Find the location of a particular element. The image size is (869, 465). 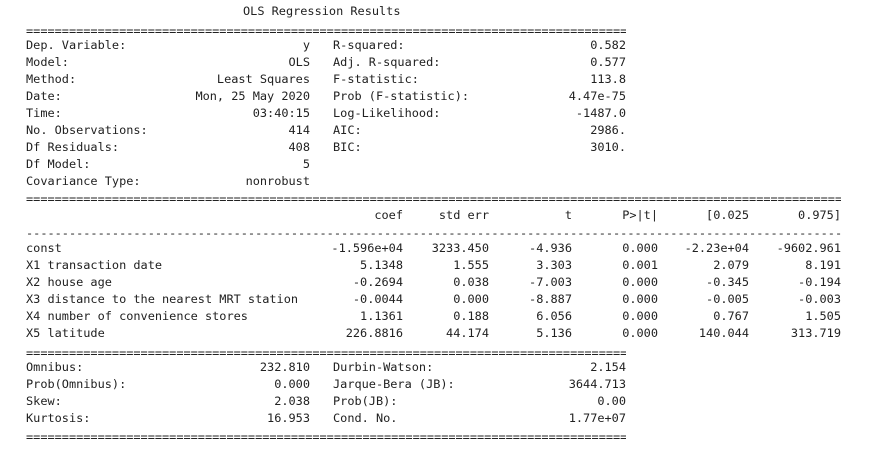

coef-header: P>|t| is located at coordinates (640, 215).